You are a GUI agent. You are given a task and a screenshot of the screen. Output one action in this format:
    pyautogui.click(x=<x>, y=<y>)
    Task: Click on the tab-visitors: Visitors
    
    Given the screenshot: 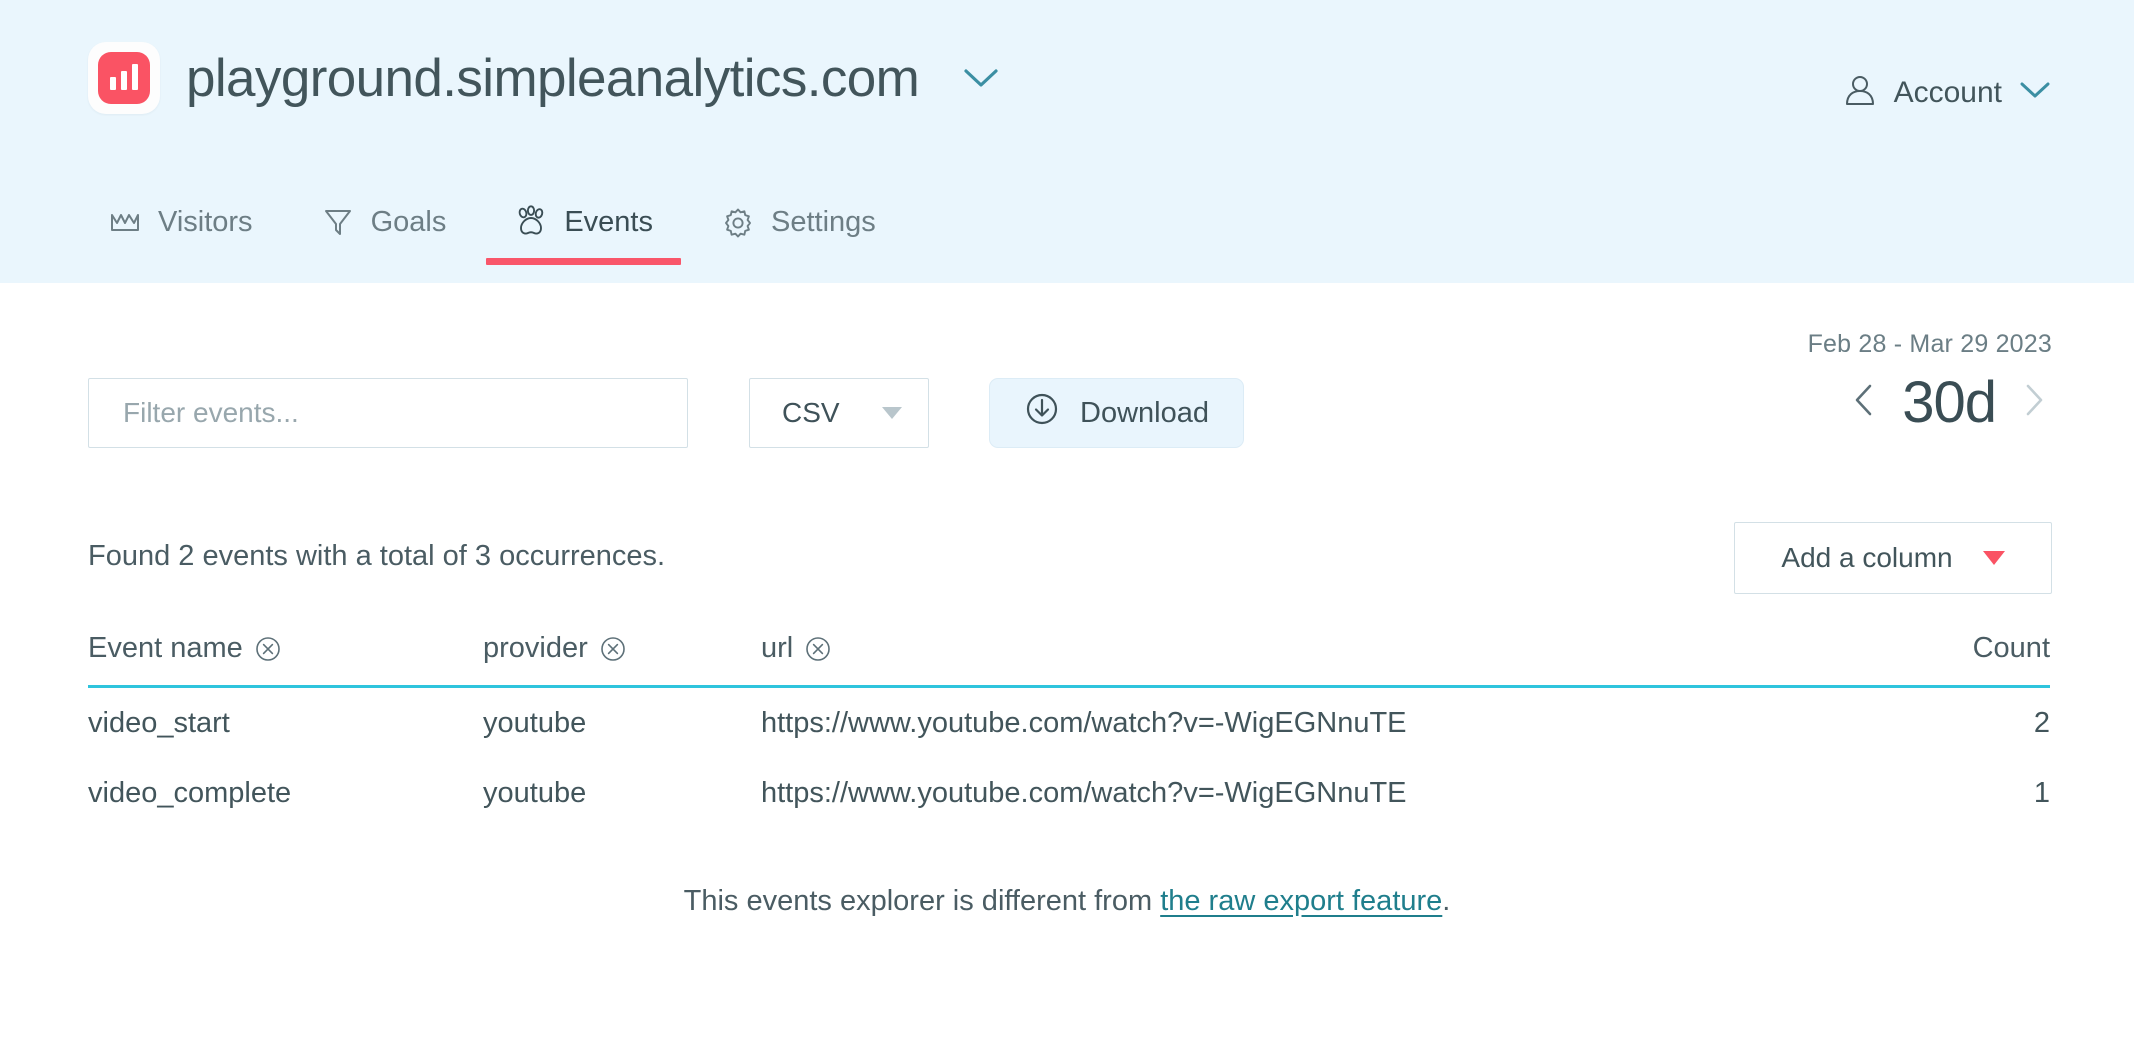 What is the action you would take?
    pyautogui.click(x=187, y=235)
    